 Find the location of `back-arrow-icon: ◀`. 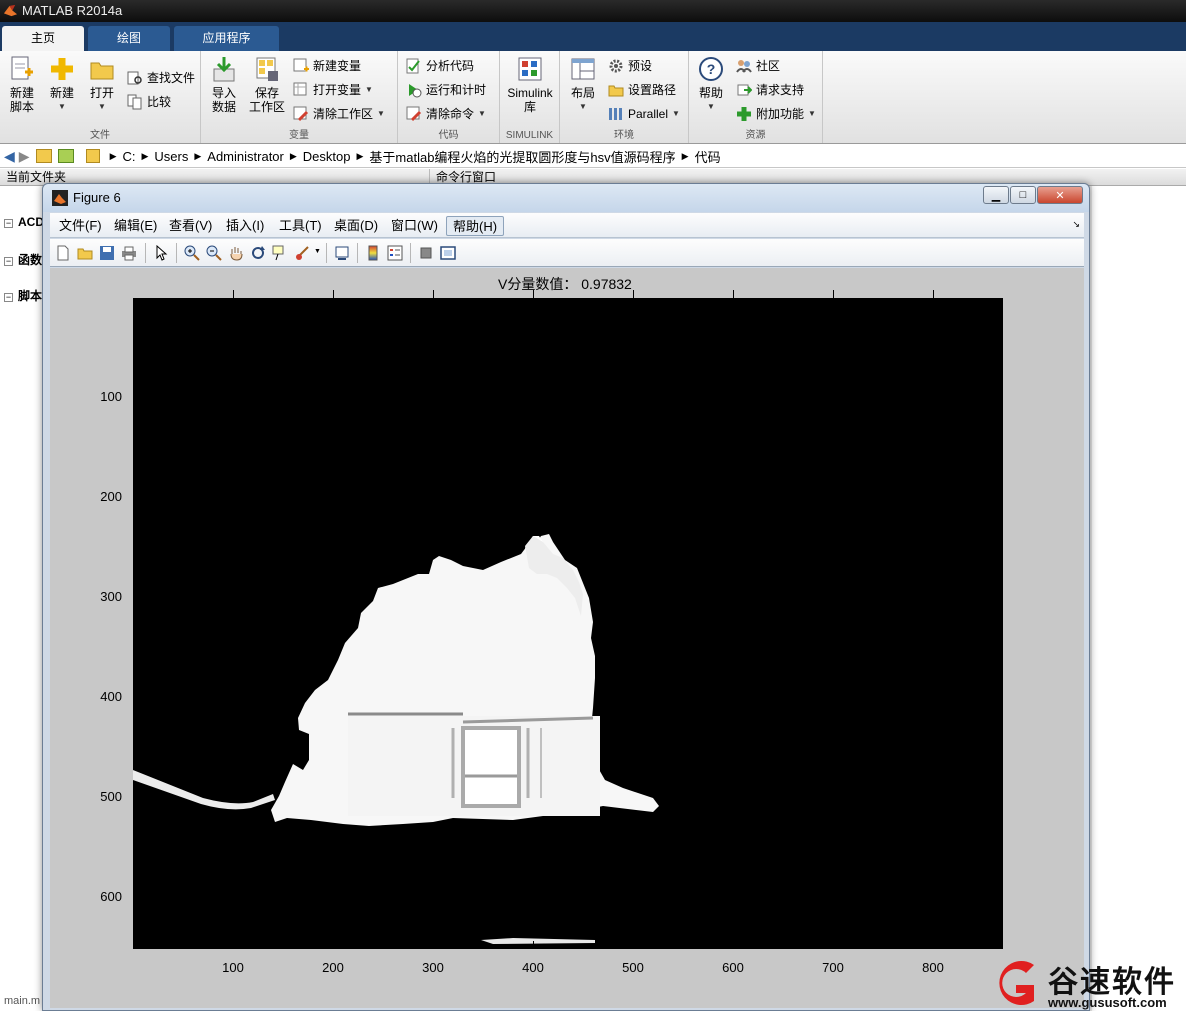

back-arrow-icon: ◀ is located at coordinates (9, 156).